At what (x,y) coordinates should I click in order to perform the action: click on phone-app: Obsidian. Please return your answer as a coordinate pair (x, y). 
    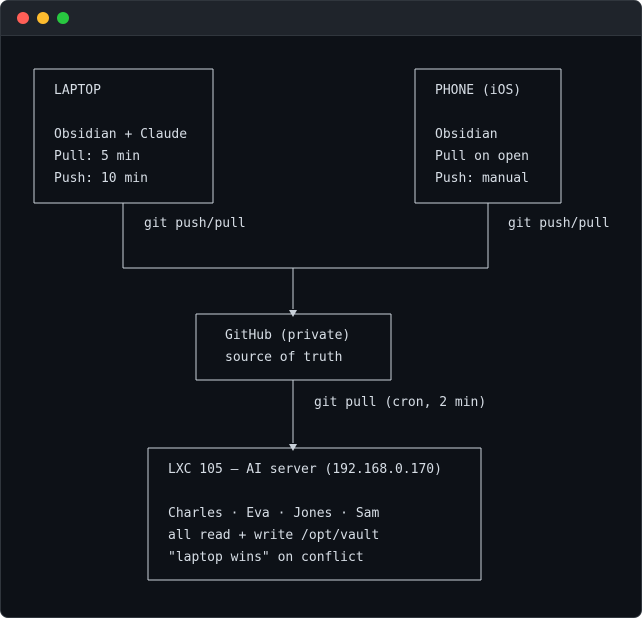
    Looking at the image, I should click on (466, 134).